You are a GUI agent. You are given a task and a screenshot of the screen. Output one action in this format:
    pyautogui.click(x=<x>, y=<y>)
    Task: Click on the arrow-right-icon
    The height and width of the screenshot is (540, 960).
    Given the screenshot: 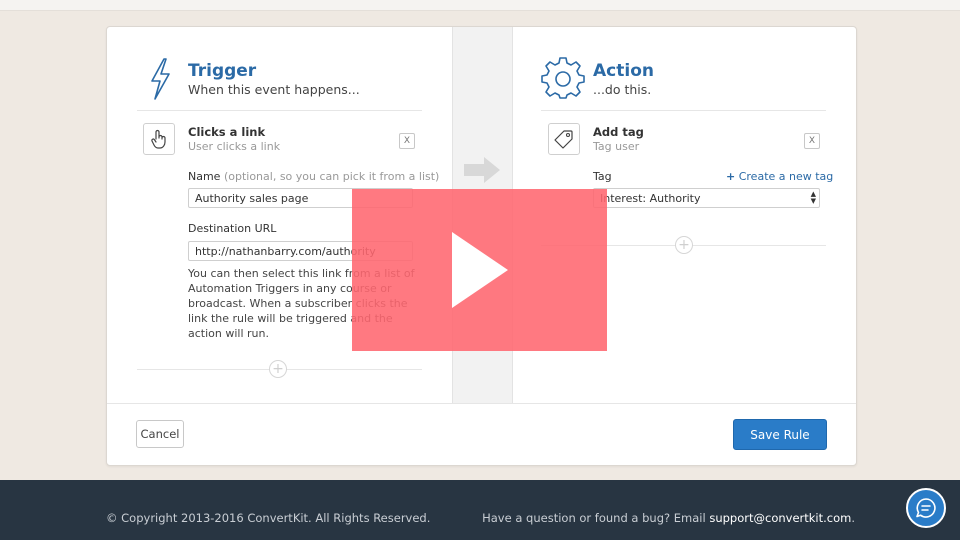 What is the action you would take?
    pyautogui.click(x=482, y=170)
    